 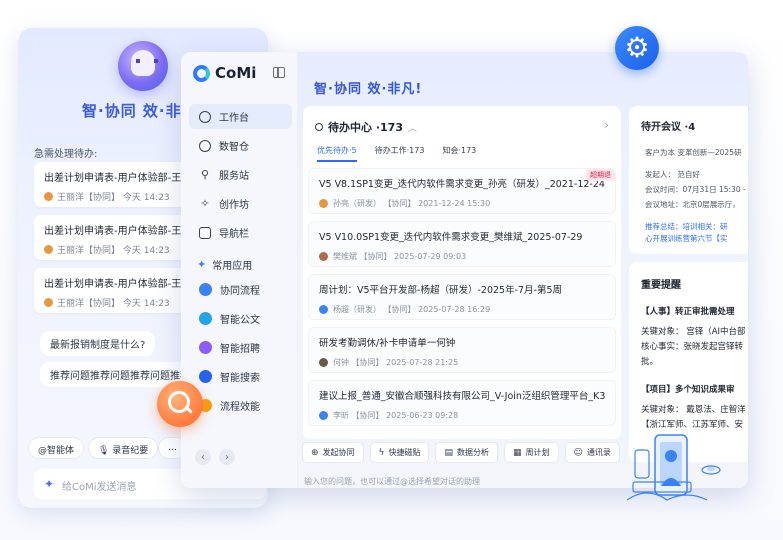 What do you see at coordinates (234, 147) in the screenshot?
I see `sidebar-item-label: 数智仓` at bounding box center [234, 147].